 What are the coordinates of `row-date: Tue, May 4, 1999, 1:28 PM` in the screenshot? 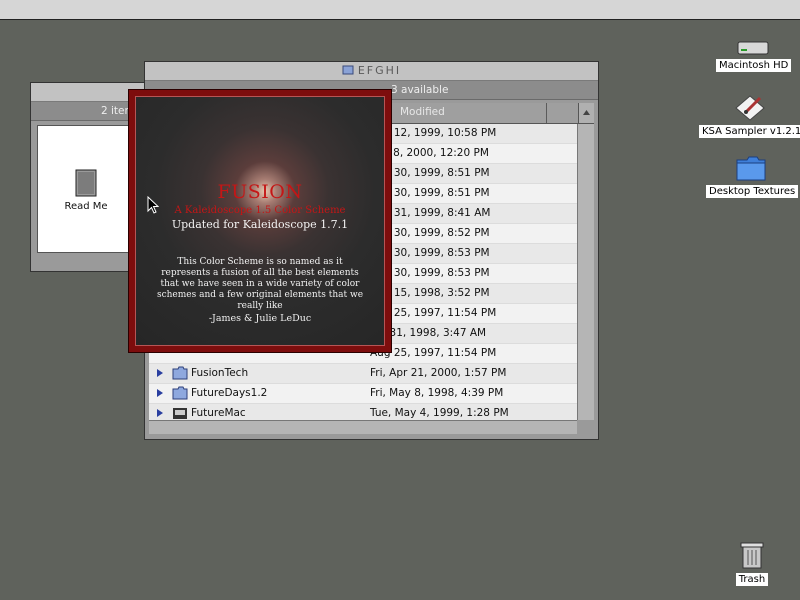 It's located at (439, 413).